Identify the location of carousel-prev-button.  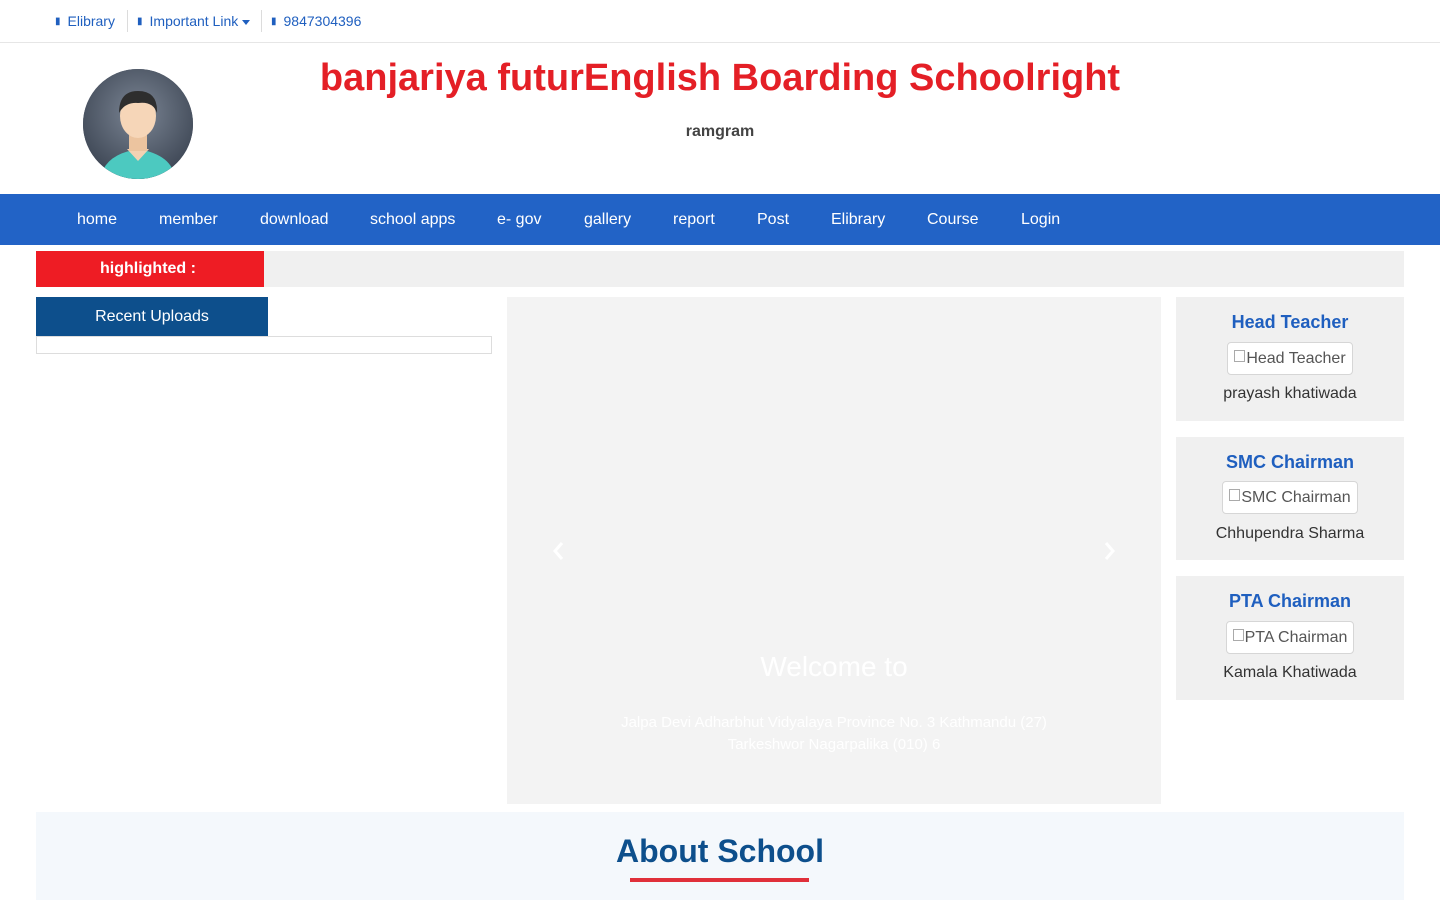
(558, 551).